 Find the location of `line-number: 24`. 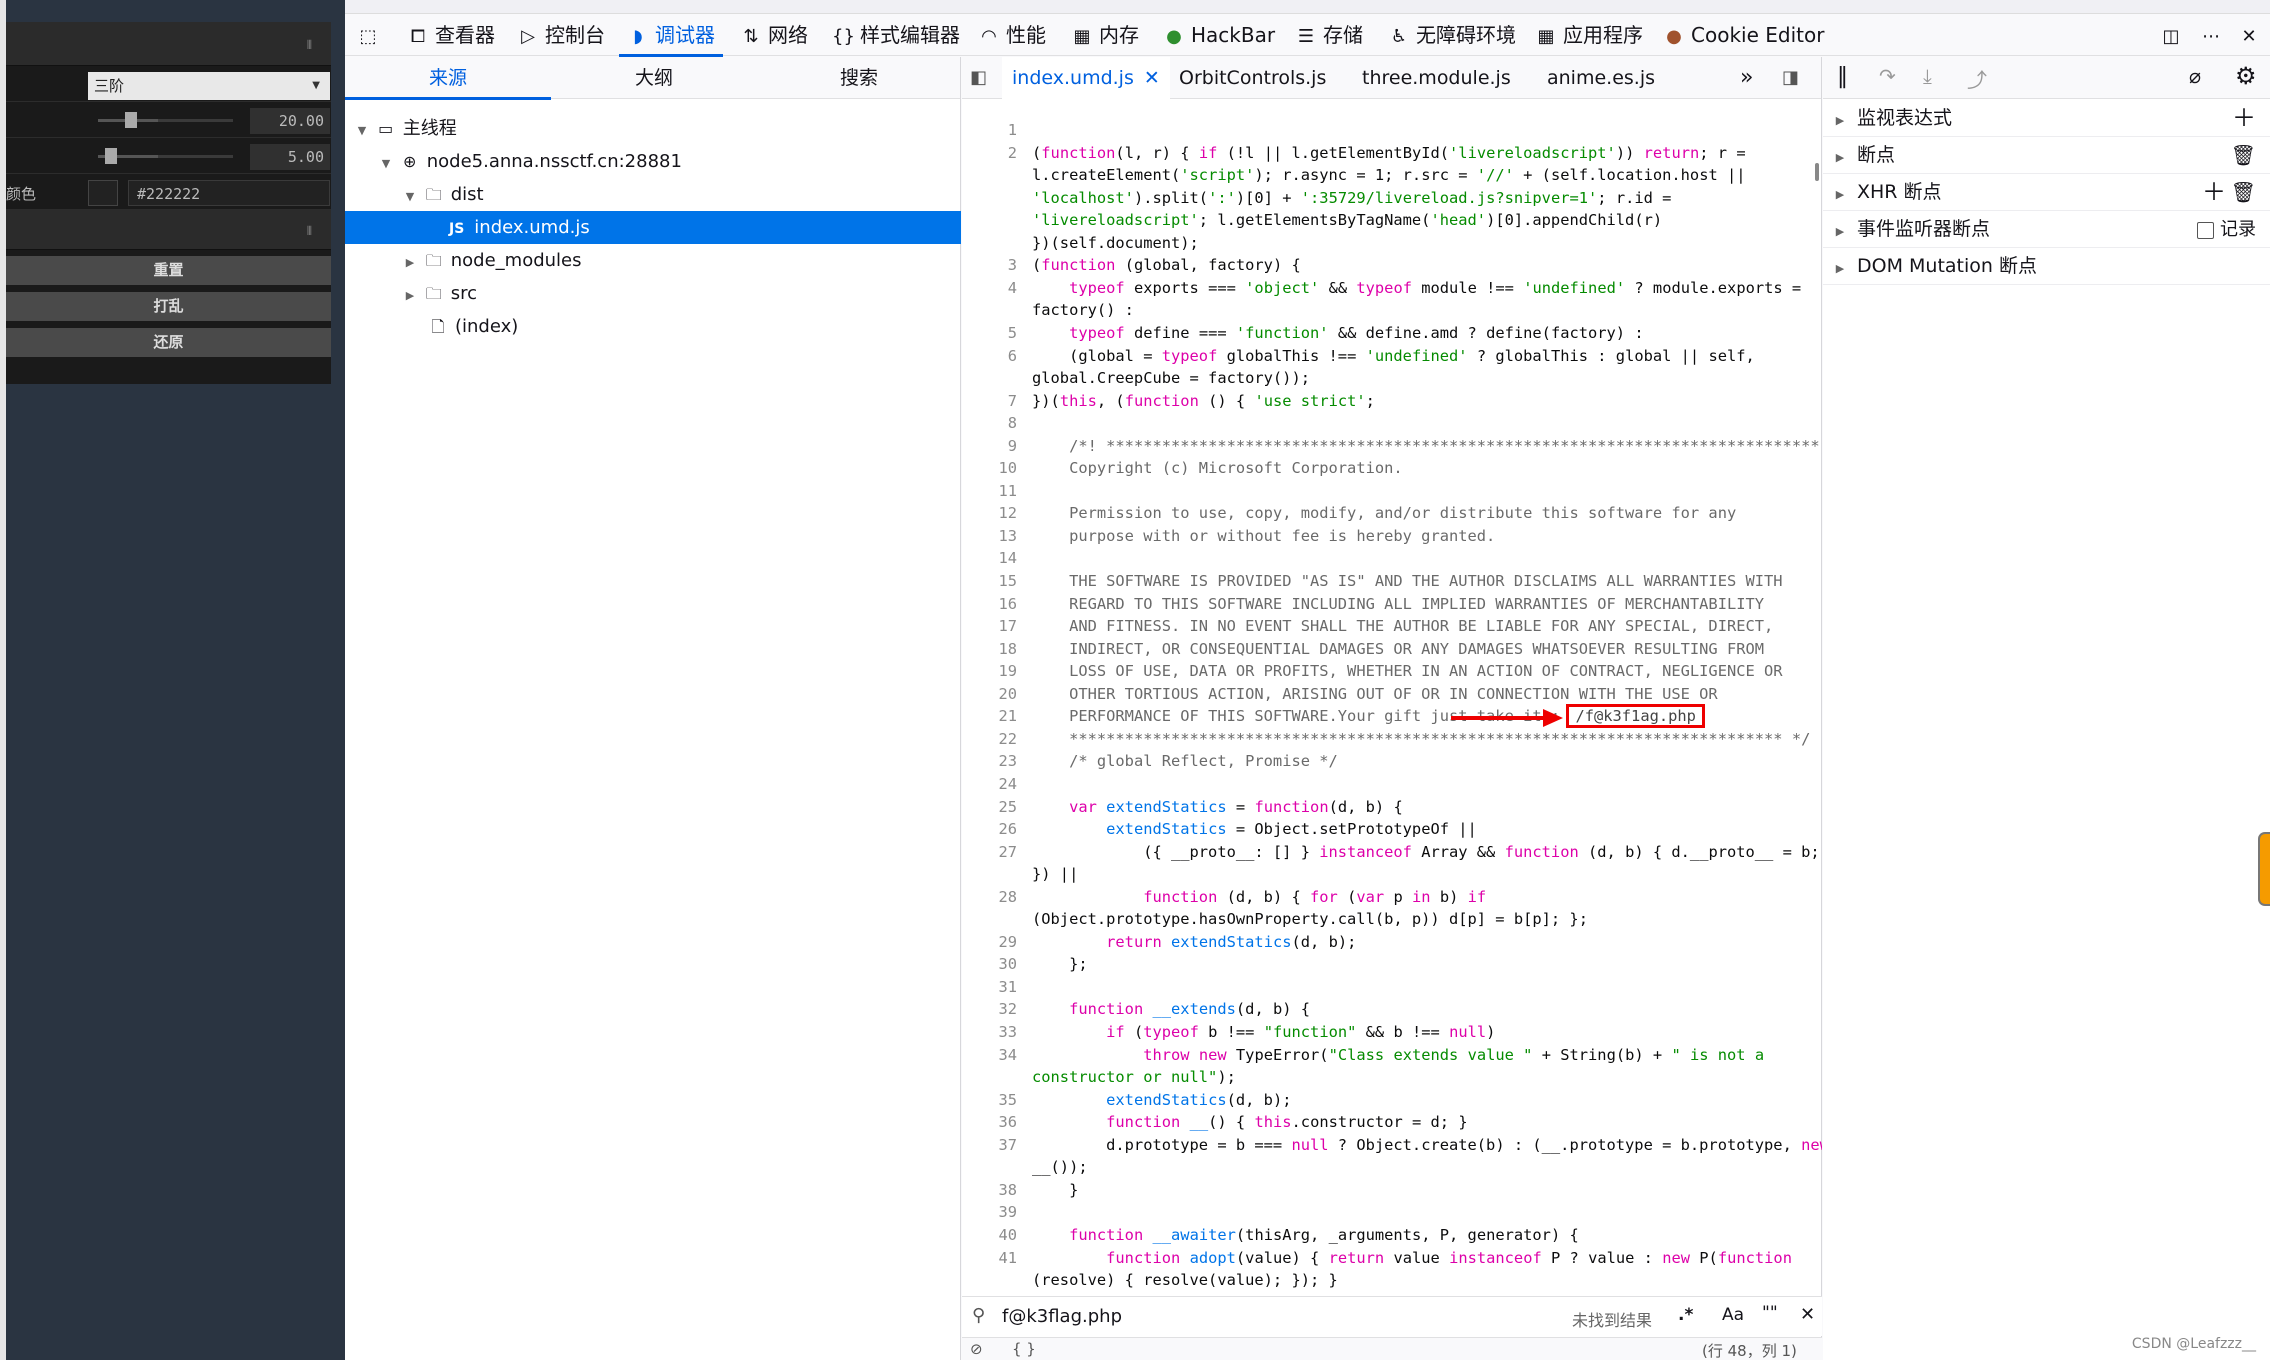

line-number: 24 is located at coordinates (989, 784).